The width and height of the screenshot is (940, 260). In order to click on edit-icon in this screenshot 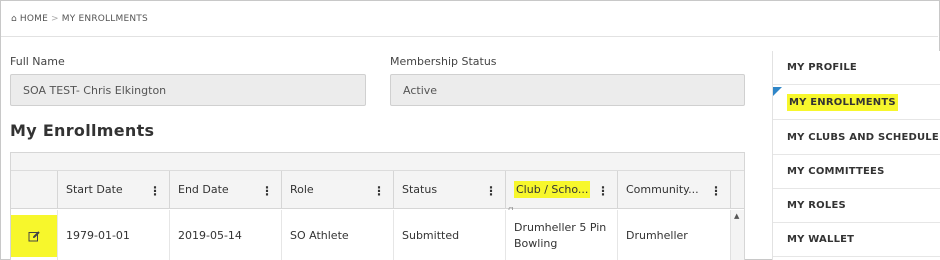, I will do `click(34, 235)`.